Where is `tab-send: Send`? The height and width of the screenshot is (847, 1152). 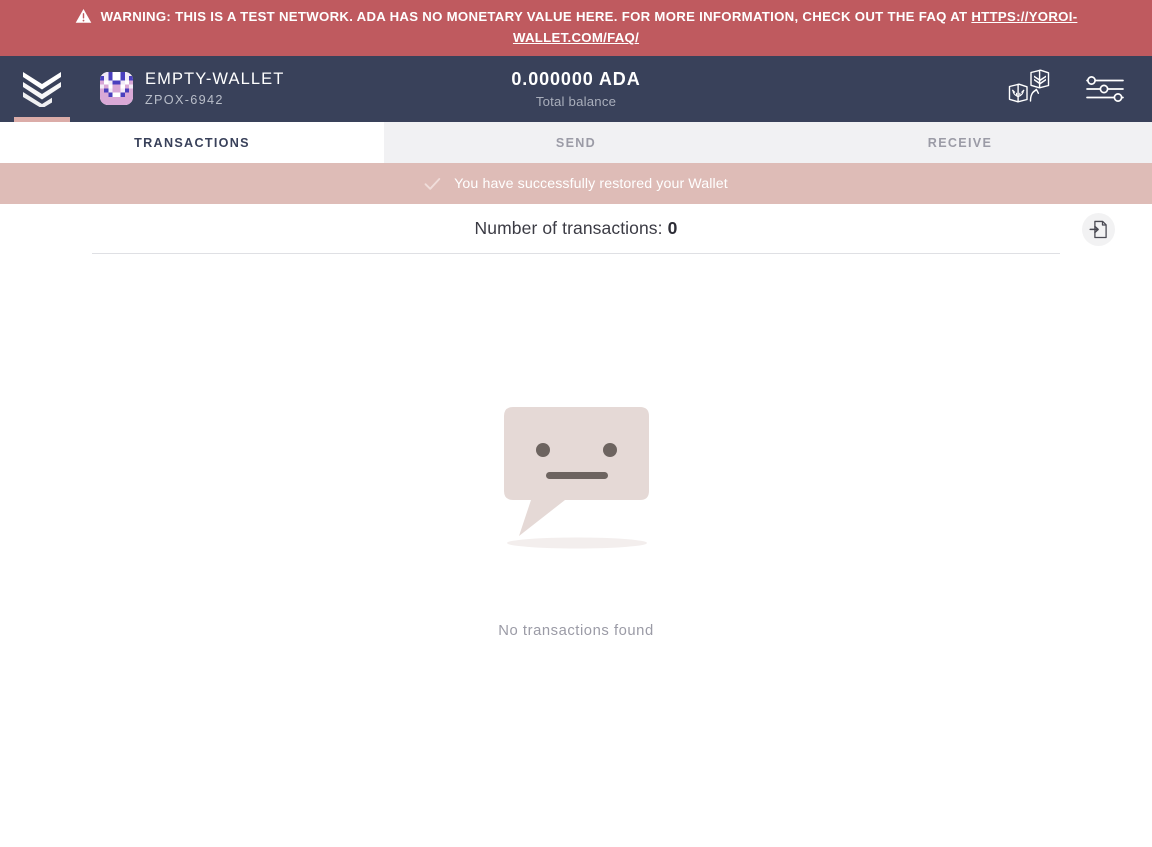
tab-send: Send is located at coordinates (576, 142).